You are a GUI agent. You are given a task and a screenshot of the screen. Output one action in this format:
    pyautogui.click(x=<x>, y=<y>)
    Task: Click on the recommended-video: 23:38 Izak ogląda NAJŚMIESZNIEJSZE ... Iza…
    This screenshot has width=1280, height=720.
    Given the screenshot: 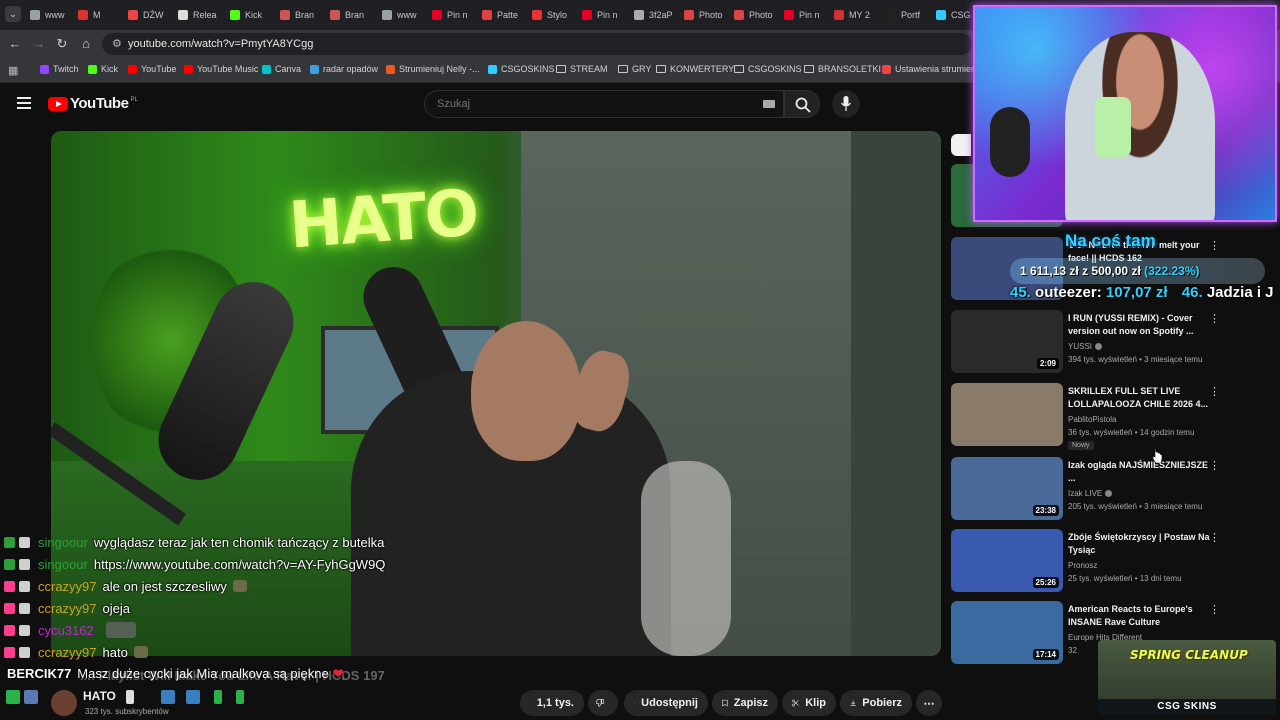 What is the action you would take?
    pyautogui.click(x=1115, y=492)
    